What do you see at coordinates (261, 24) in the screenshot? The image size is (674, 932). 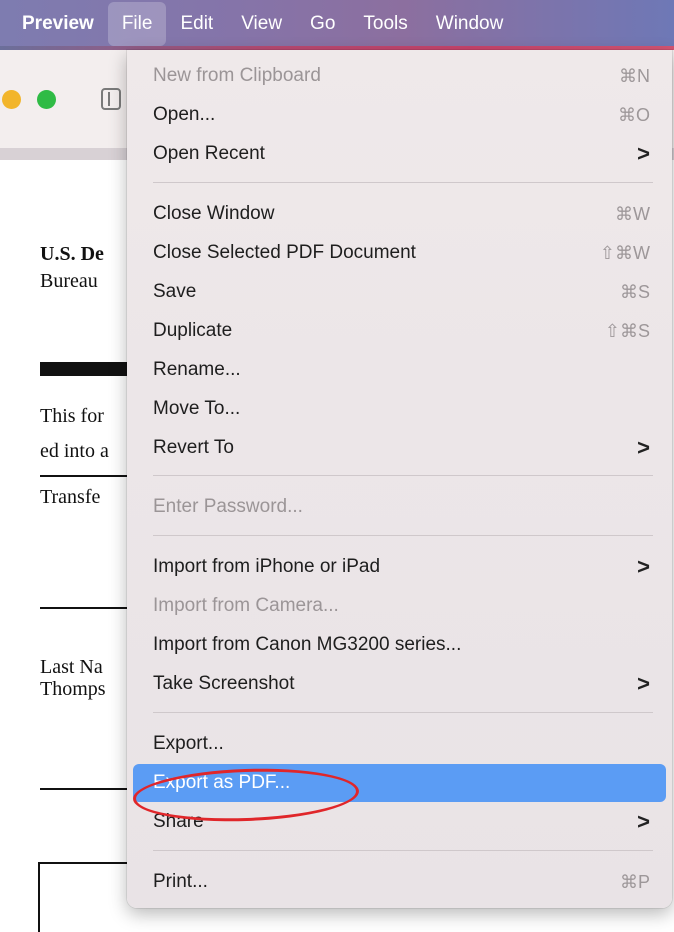 I see `menu-view: View` at bounding box center [261, 24].